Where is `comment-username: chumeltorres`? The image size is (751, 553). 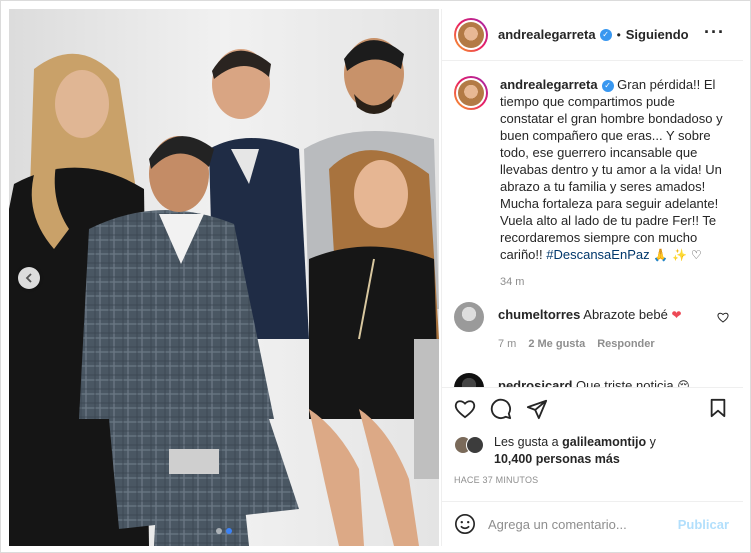 comment-username: chumeltorres is located at coordinates (539, 314).